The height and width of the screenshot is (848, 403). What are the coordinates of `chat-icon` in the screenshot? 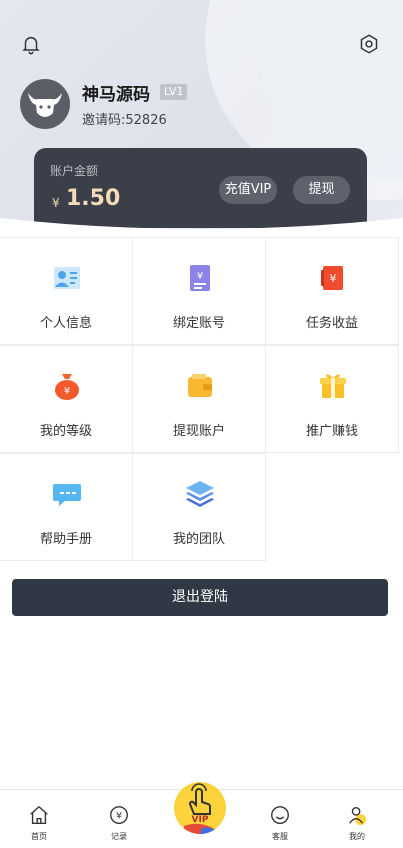 It's located at (67, 495).